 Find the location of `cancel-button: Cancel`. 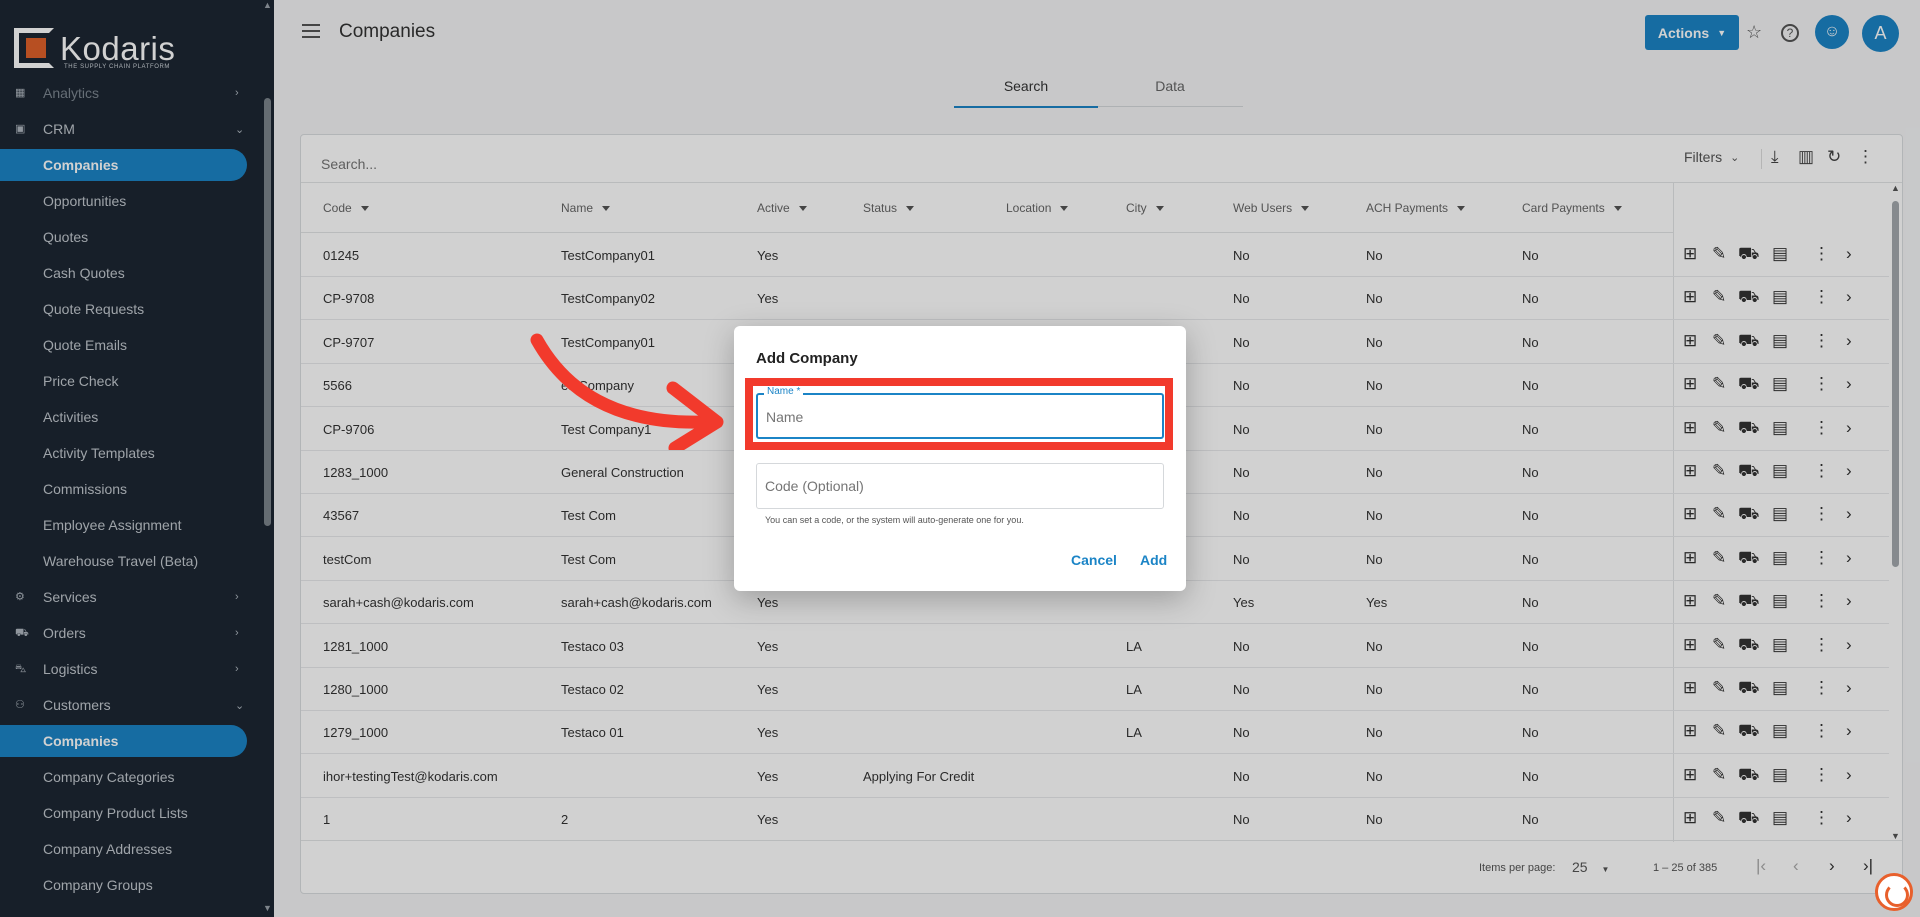

cancel-button: Cancel is located at coordinates (1094, 560).